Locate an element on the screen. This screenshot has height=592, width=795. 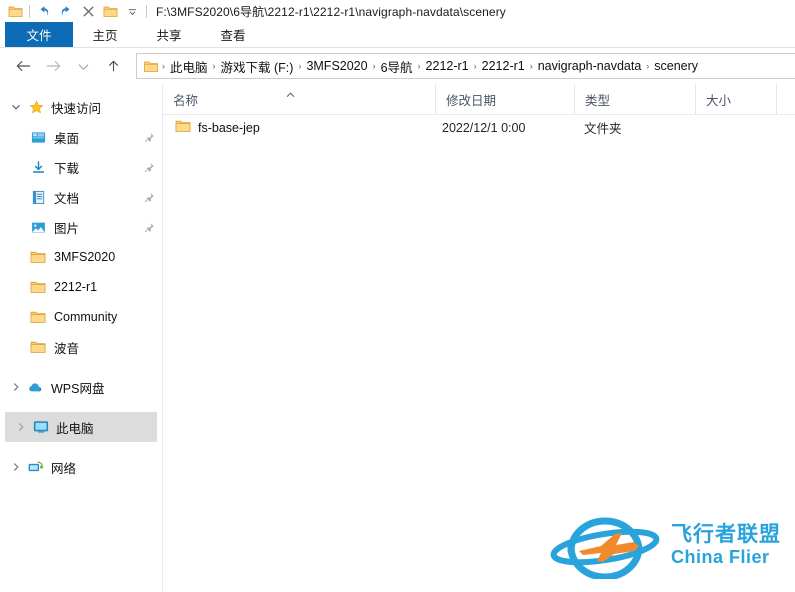
column-header-modified: 修改日期 is located at coordinates (504, 99).